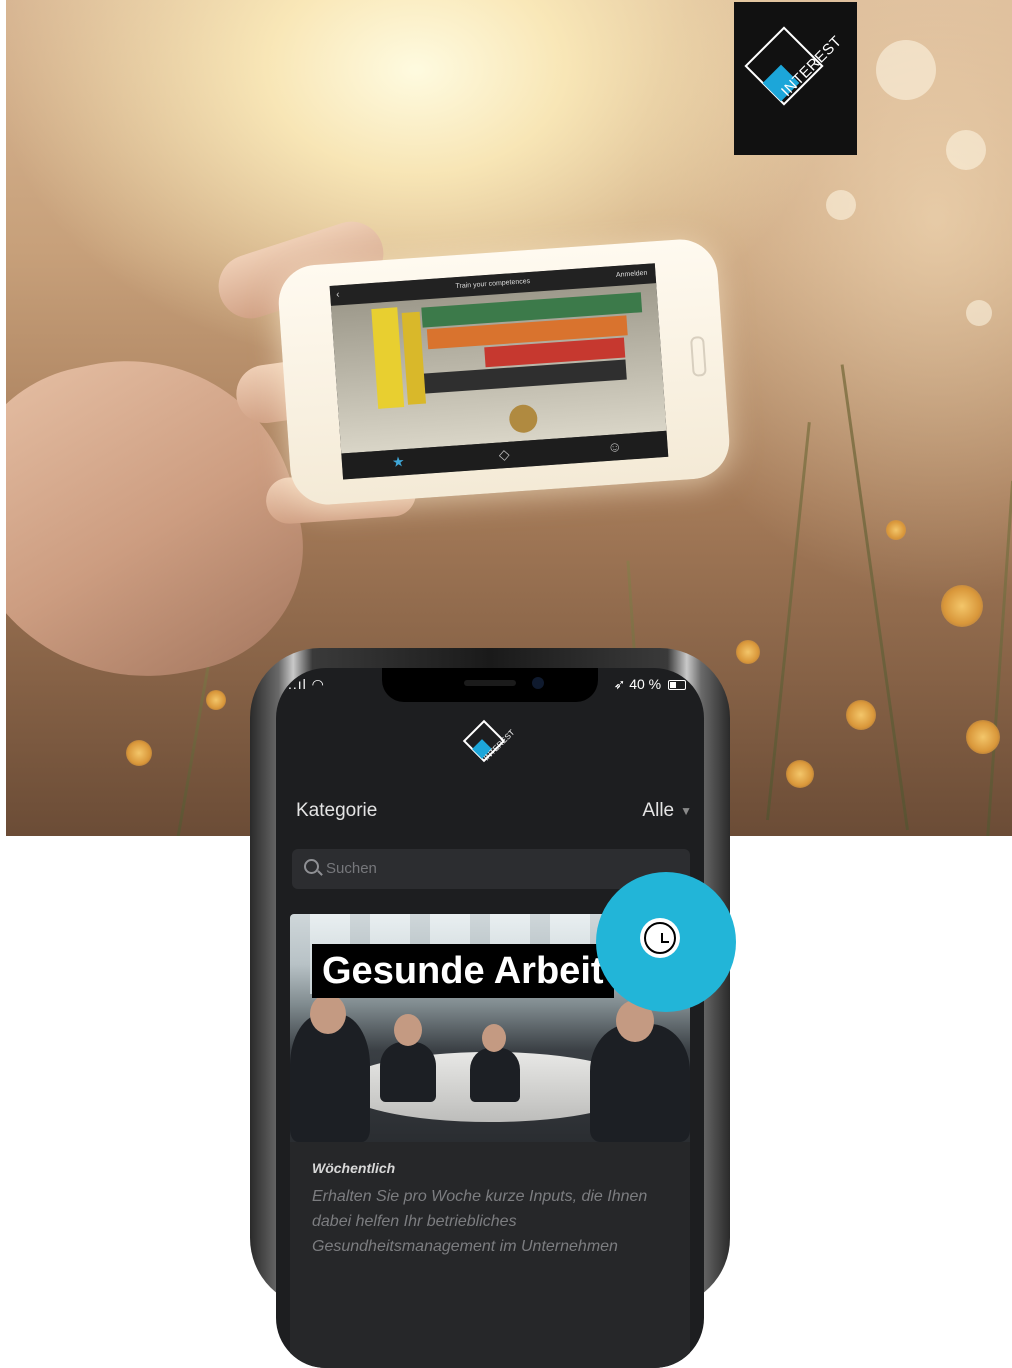  I want to click on search-icon, so click(311, 866).